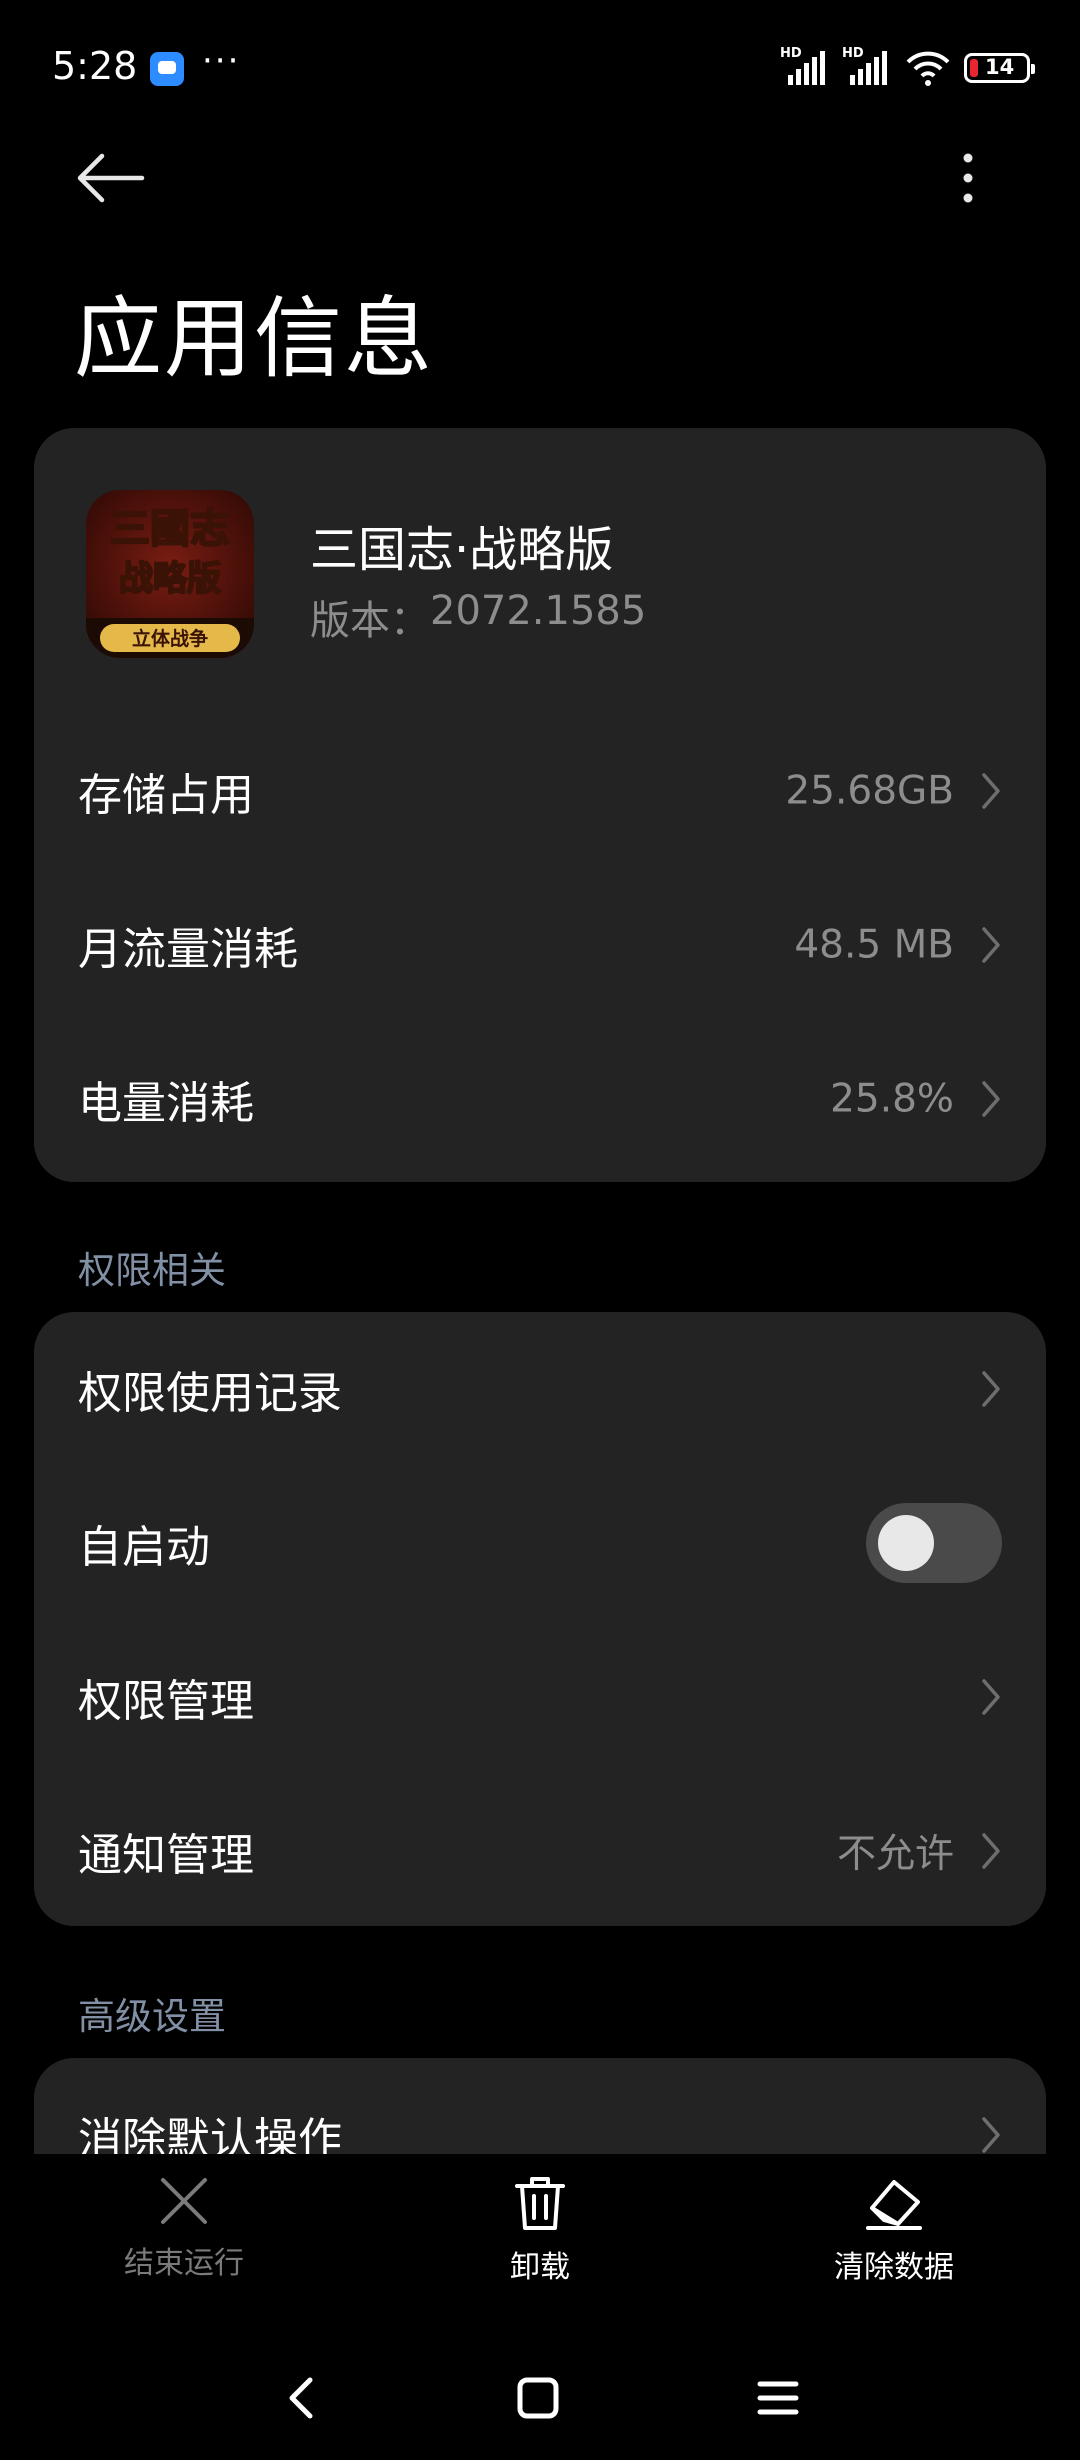  Describe the element at coordinates (540, 791) in the screenshot. I see `storage-usage-row: 存储占用 25.68GB` at that location.